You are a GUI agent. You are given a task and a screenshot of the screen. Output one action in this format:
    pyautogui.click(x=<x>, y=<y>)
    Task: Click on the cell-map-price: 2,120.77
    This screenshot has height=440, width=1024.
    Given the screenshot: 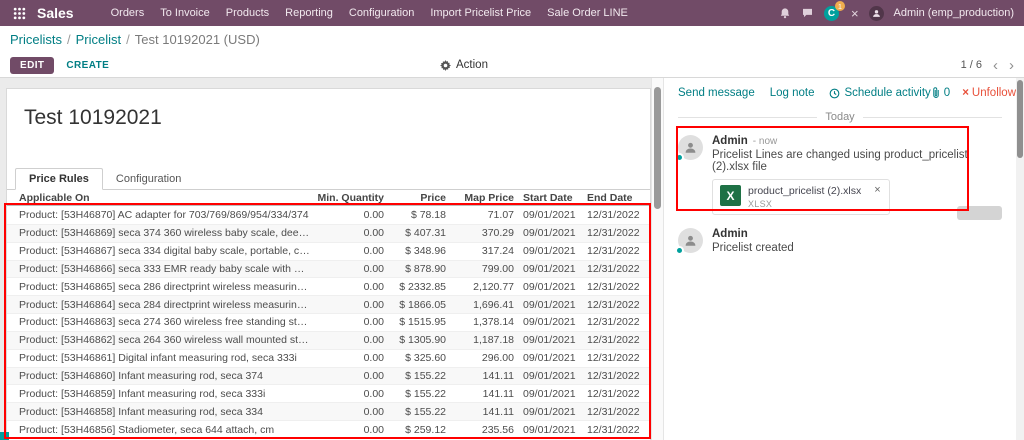 What is the action you would take?
    pyautogui.click(x=493, y=286)
    